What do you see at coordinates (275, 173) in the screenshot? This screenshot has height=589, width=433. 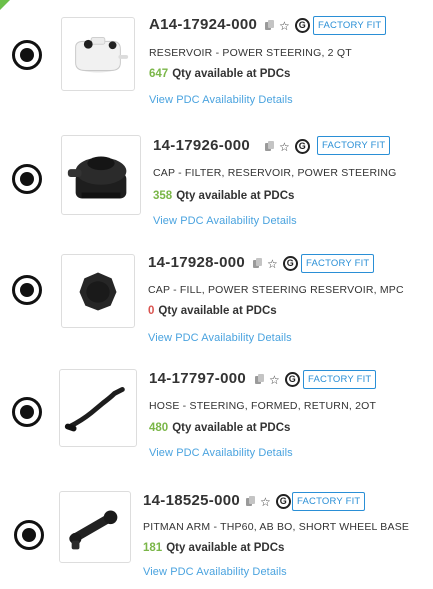 I see `part-description: CAP - FILTER, RESERVOIR, POWER STEERING` at bounding box center [275, 173].